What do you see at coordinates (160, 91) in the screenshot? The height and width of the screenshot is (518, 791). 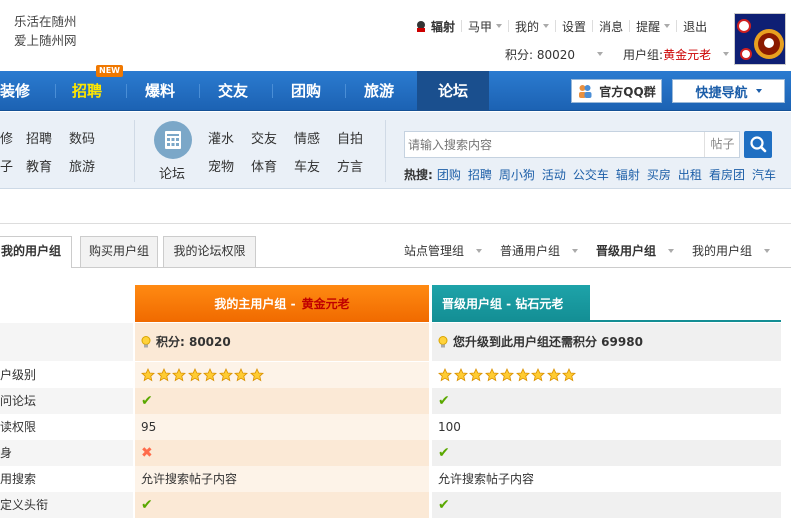 I see `nav-item-news: 爆料` at bounding box center [160, 91].